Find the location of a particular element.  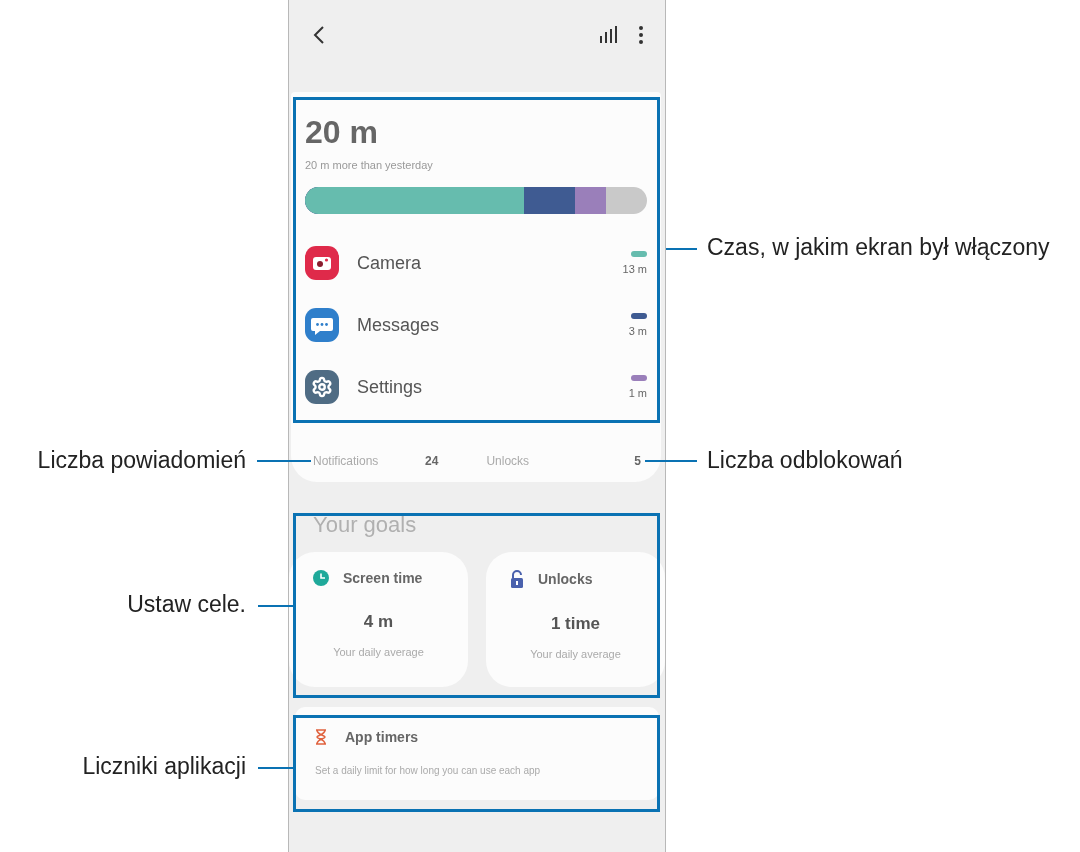

camera-icon is located at coordinates (322, 263).